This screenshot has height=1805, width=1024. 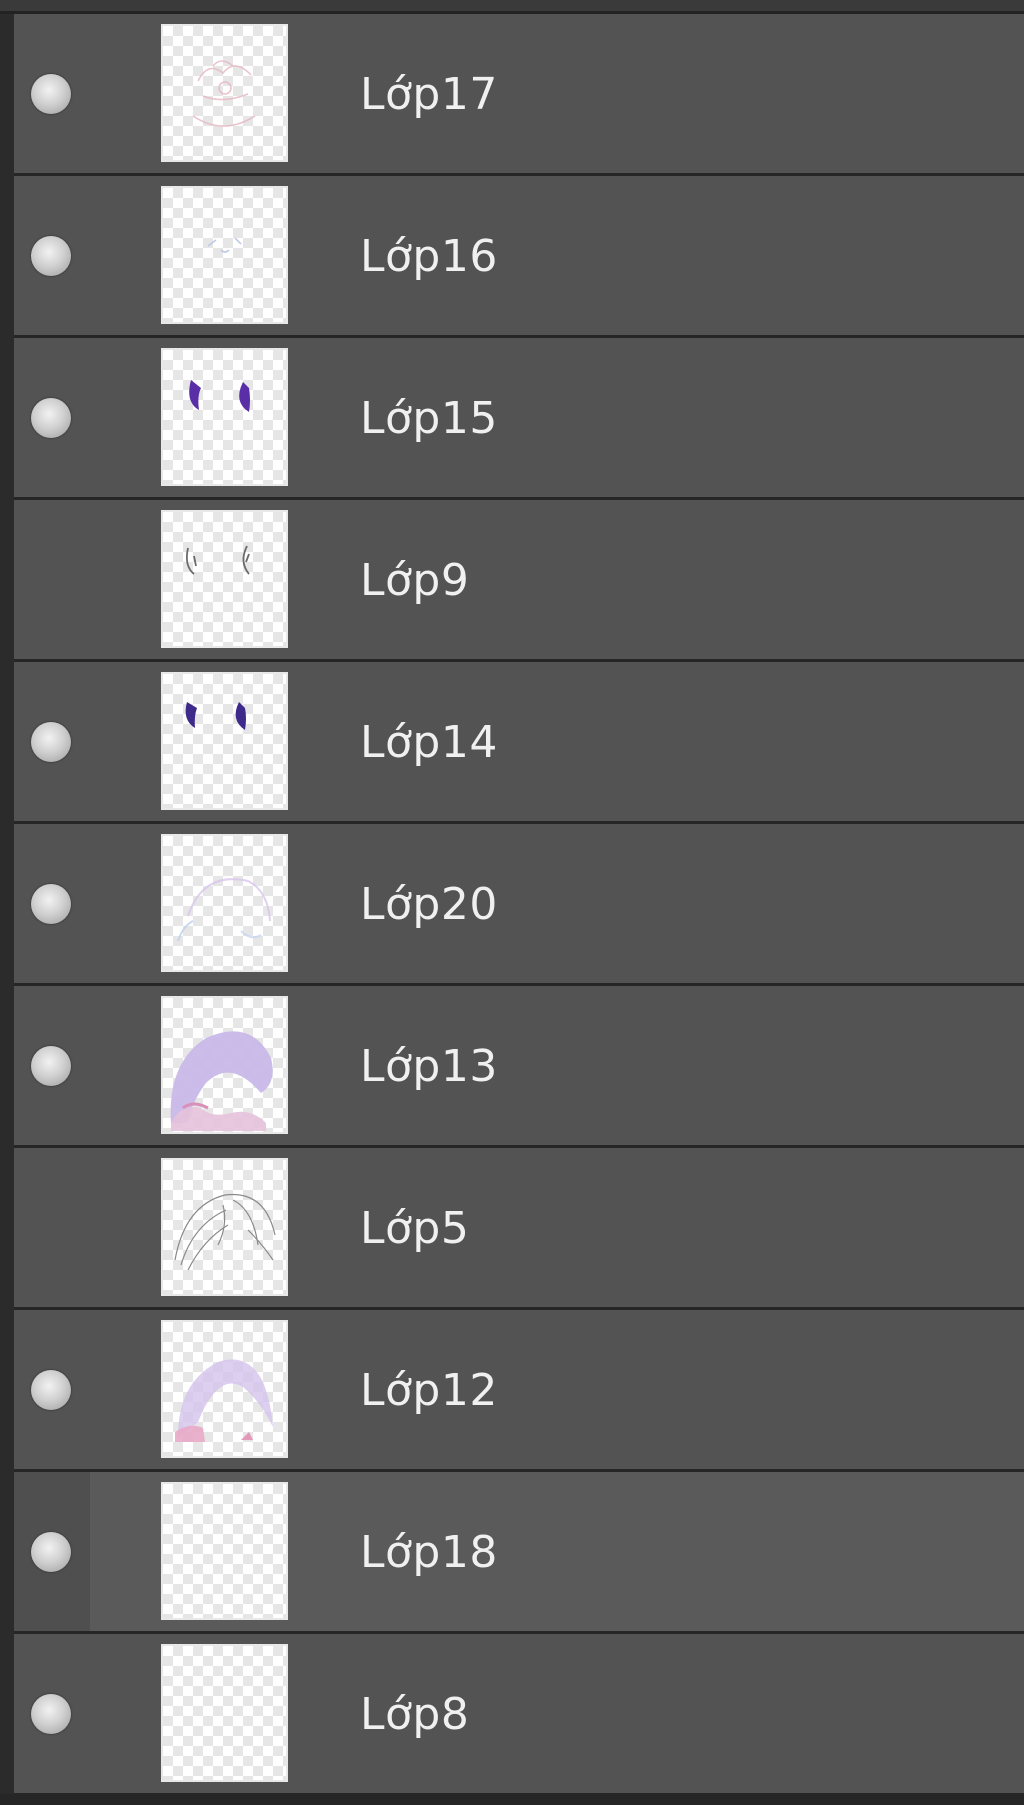 I want to click on layer-name: Lớp15, so click(x=429, y=419).